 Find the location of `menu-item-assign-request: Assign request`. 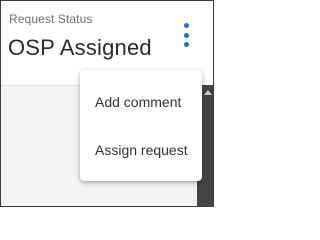

menu-item-assign-request: Assign request is located at coordinates (141, 150).